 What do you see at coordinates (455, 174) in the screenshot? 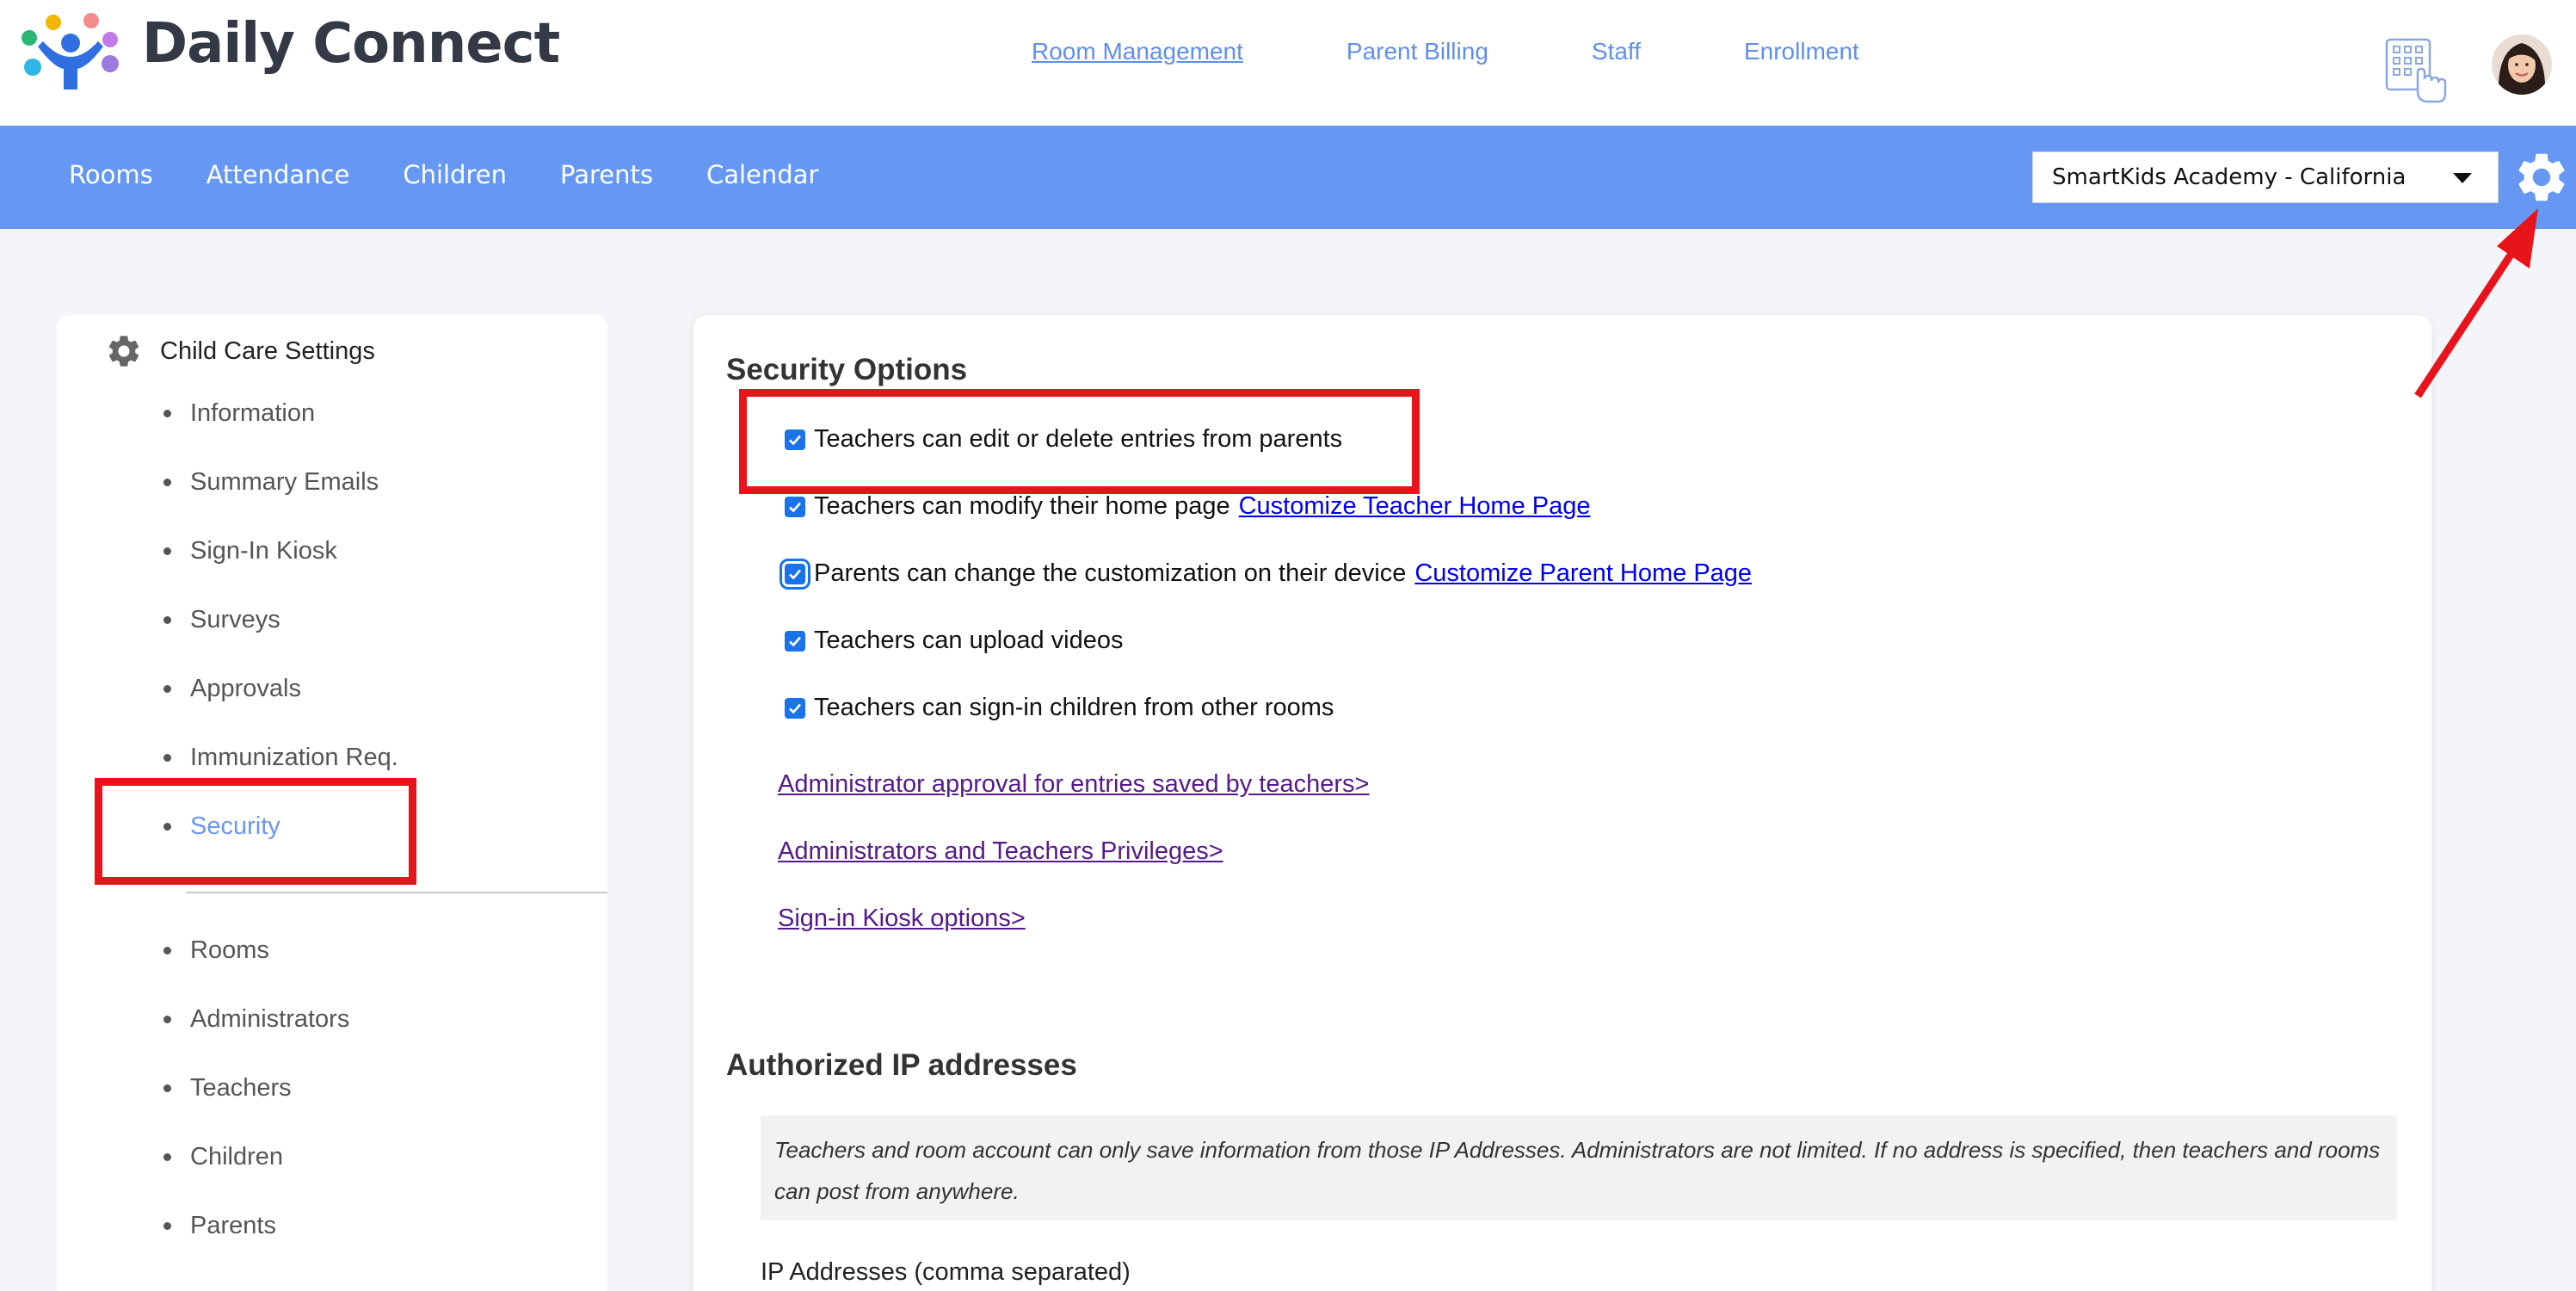
I see `nav-children: Children` at bounding box center [455, 174].